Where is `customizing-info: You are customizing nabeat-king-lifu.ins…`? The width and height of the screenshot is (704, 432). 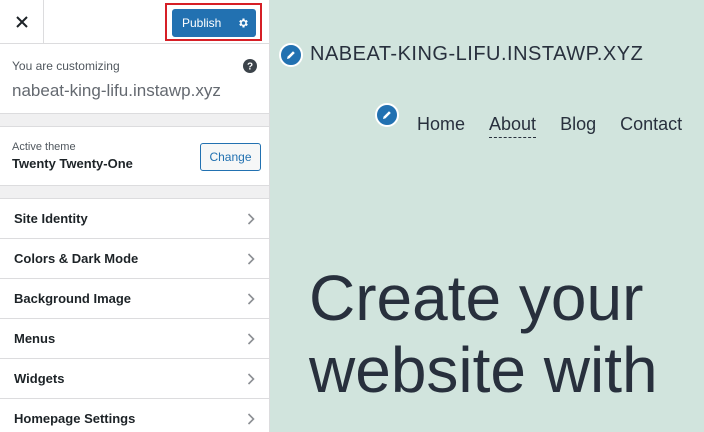 customizing-info: You are customizing nabeat-king-lifu.ins… is located at coordinates (134, 79).